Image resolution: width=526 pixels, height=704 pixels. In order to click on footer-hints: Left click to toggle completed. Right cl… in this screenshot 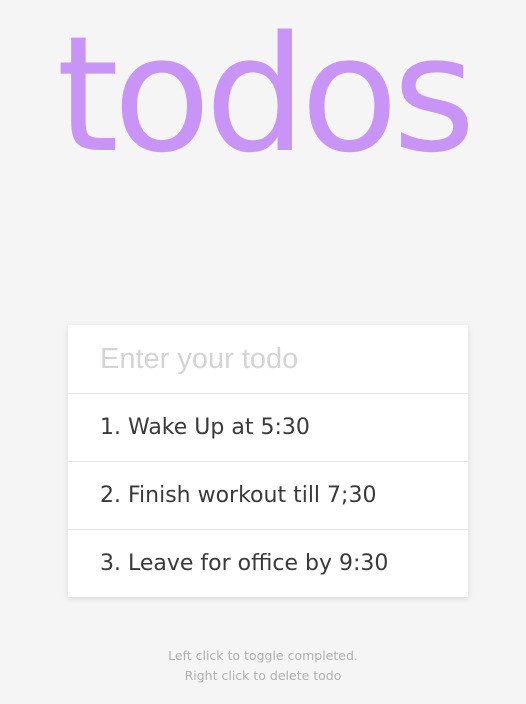, I will do `click(263, 666)`.